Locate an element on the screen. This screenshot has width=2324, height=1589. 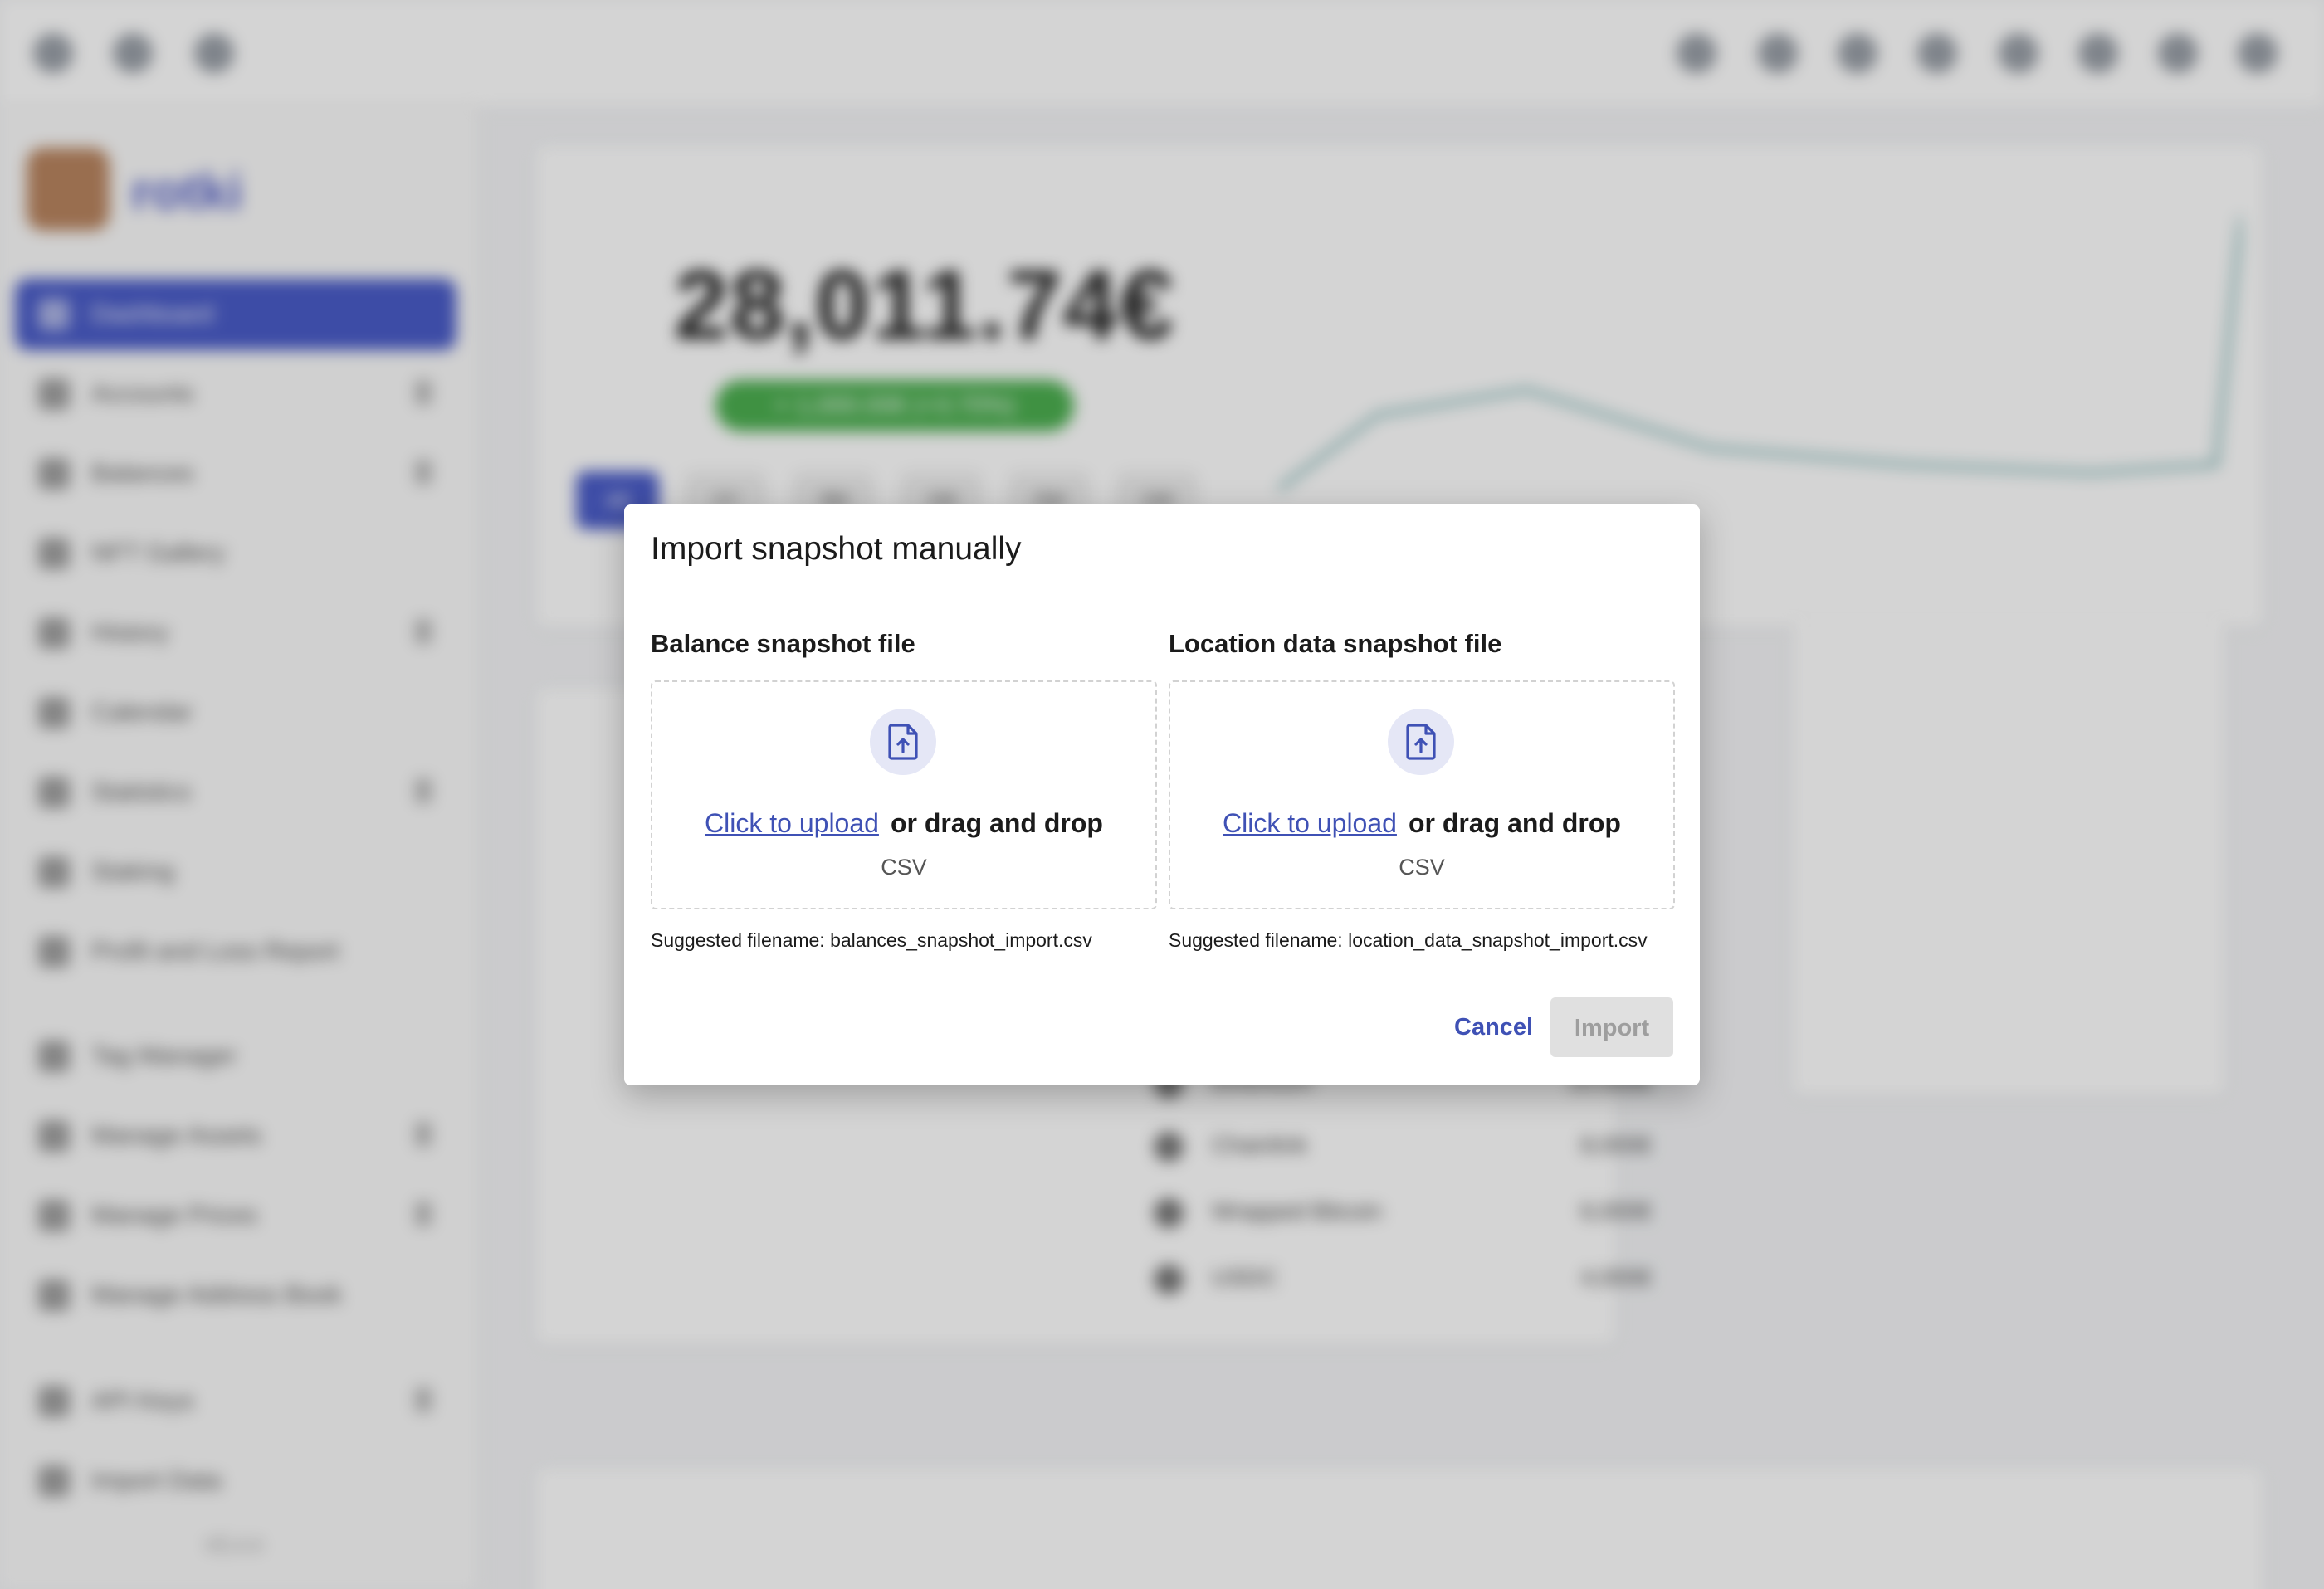
location-click-to-upload-link: Click to upload is located at coordinates (1310, 823).